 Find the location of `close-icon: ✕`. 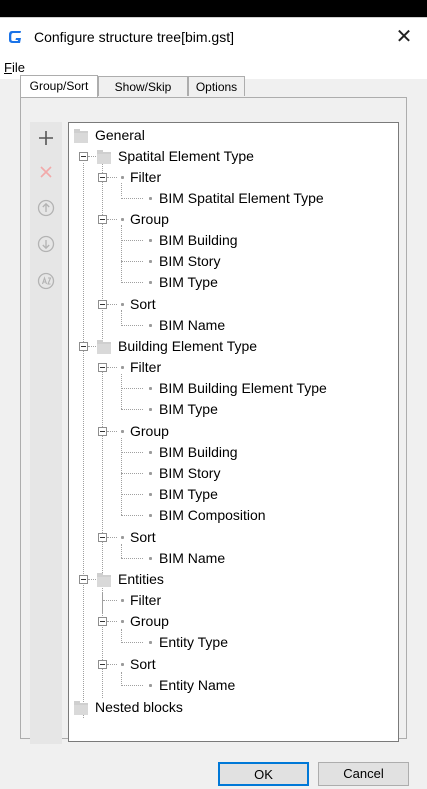

close-icon: ✕ is located at coordinates (404, 37).